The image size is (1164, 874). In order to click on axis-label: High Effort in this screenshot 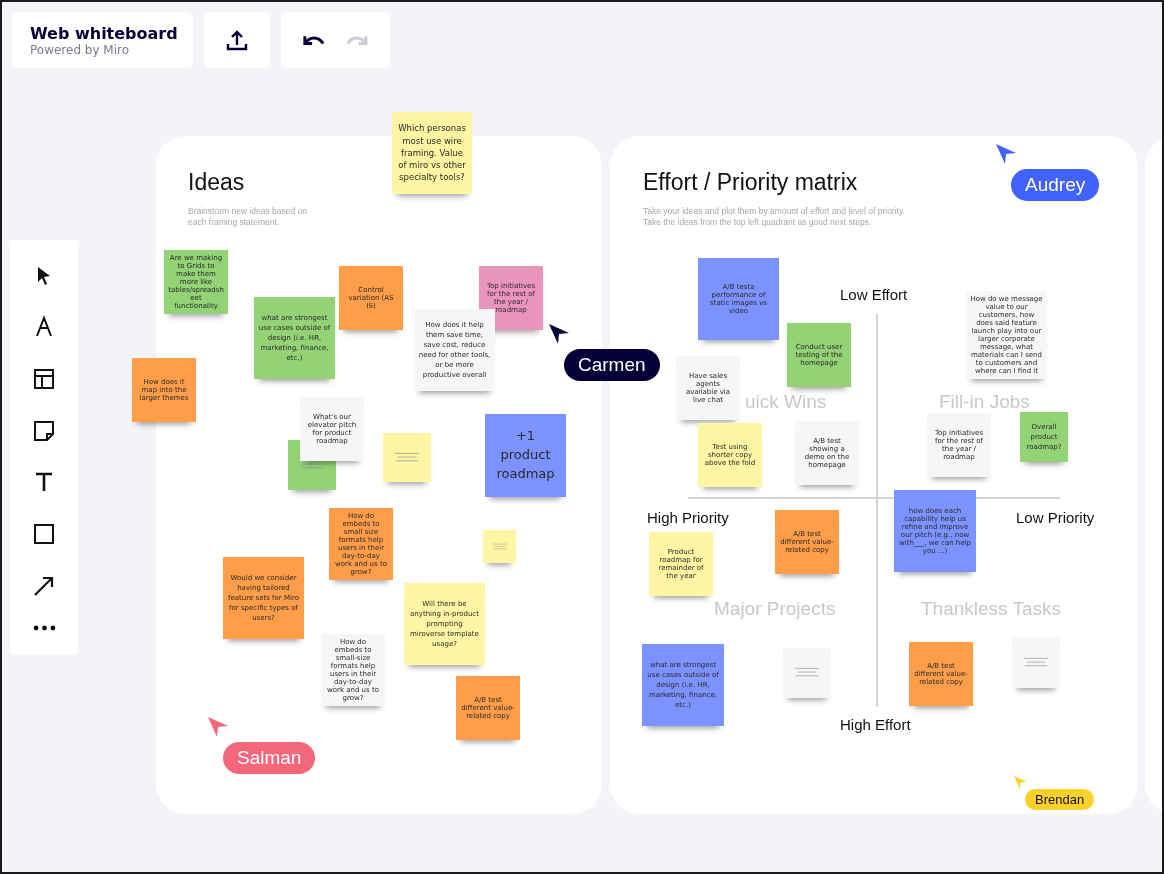, I will do `click(875, 724)`.